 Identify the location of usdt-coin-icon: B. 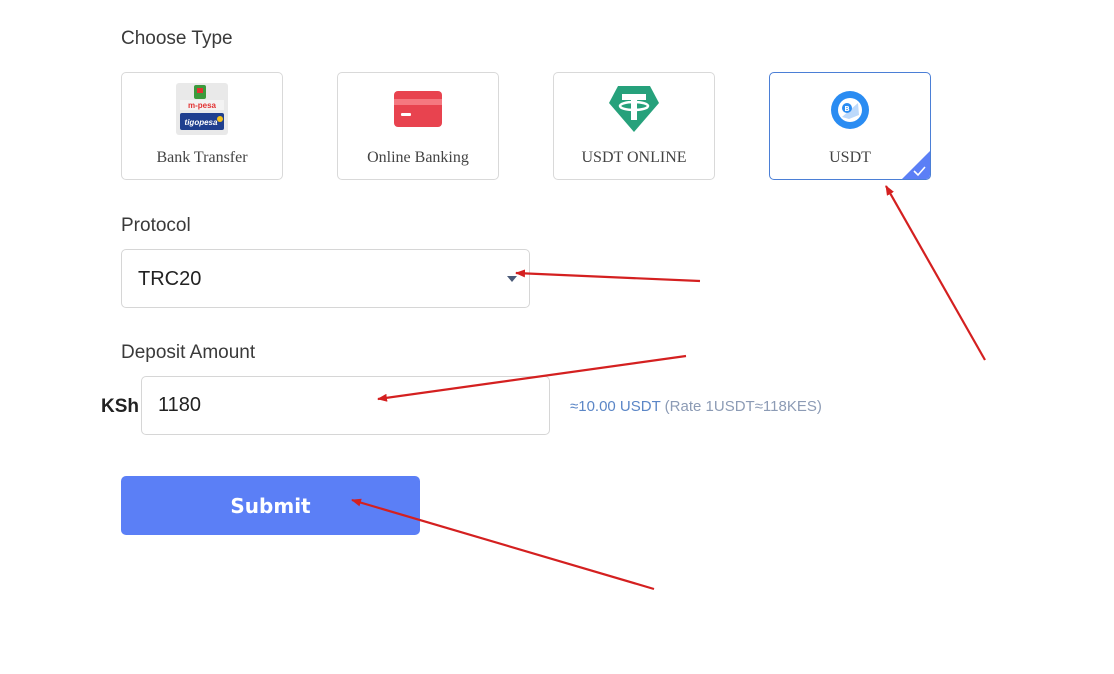
(850, 112).